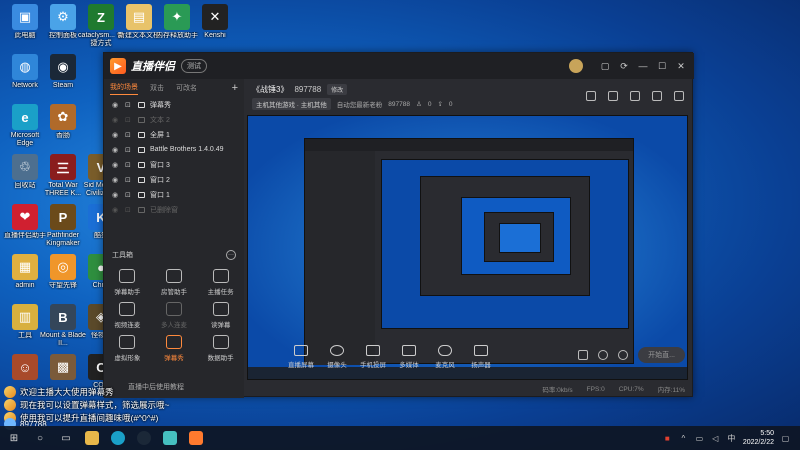  I want to click on tutorial-link: 直播中后使用教程, so click(156, 387).